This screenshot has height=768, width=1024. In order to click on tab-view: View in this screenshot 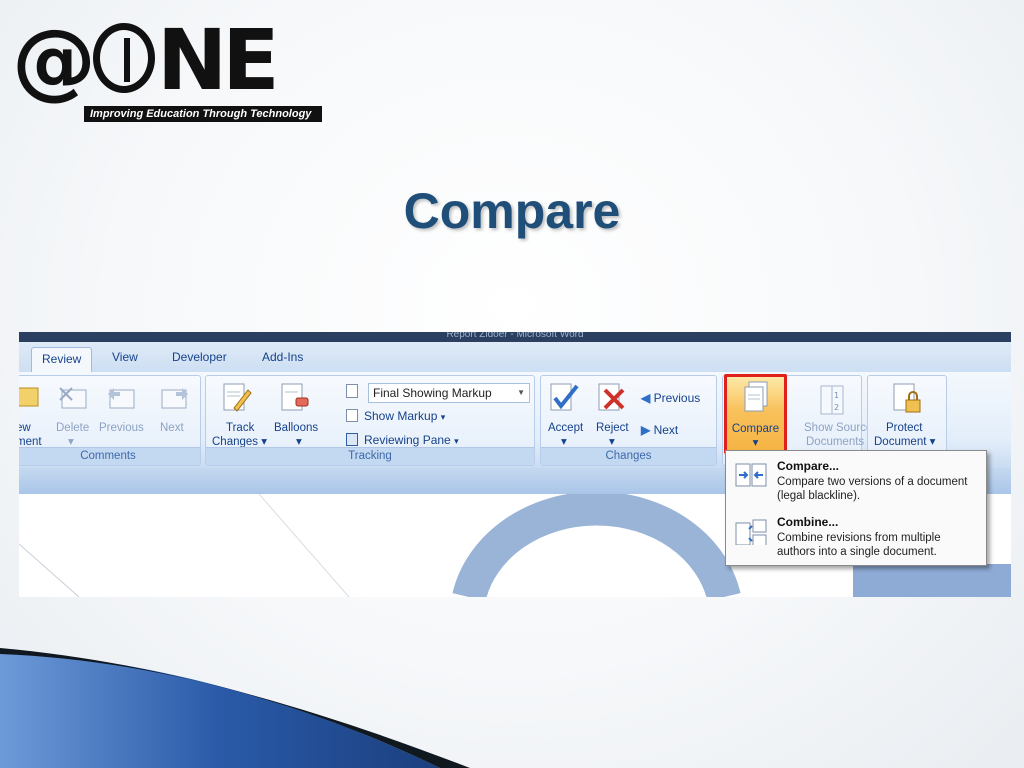, I will do `click(125, 357)`.